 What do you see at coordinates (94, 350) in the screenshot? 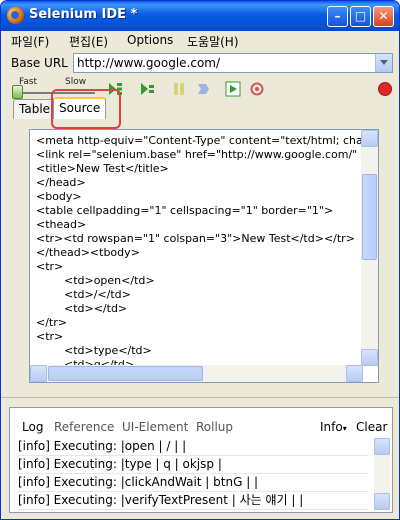
I see `code-line: <td>type</td>` at bounding box center [94, 350].